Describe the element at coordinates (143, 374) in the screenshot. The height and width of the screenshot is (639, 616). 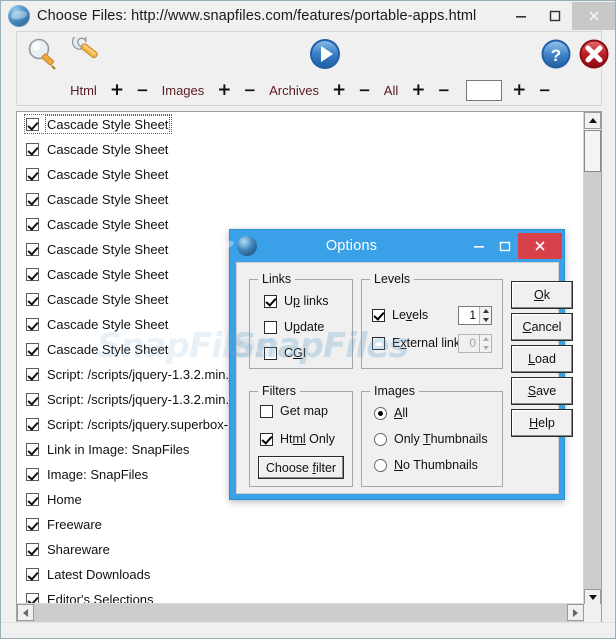
I see `list-item-label: Script: /scripts/jquery-1.3.2.min.js` at that location.